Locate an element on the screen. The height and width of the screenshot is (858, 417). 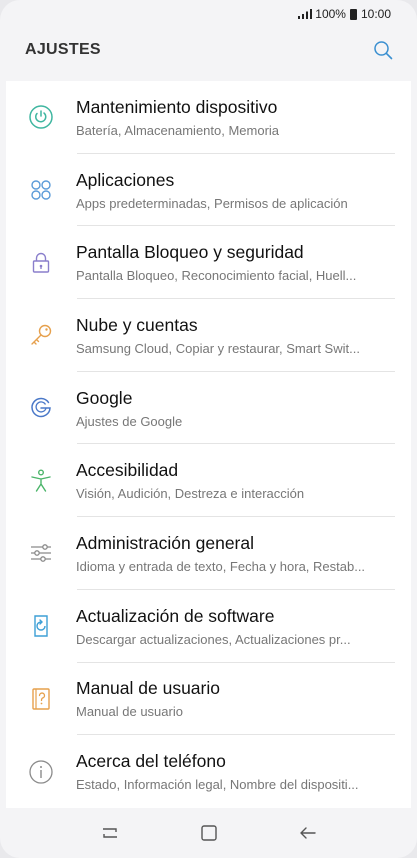
signal-icon is located at coordinates (305, 14).